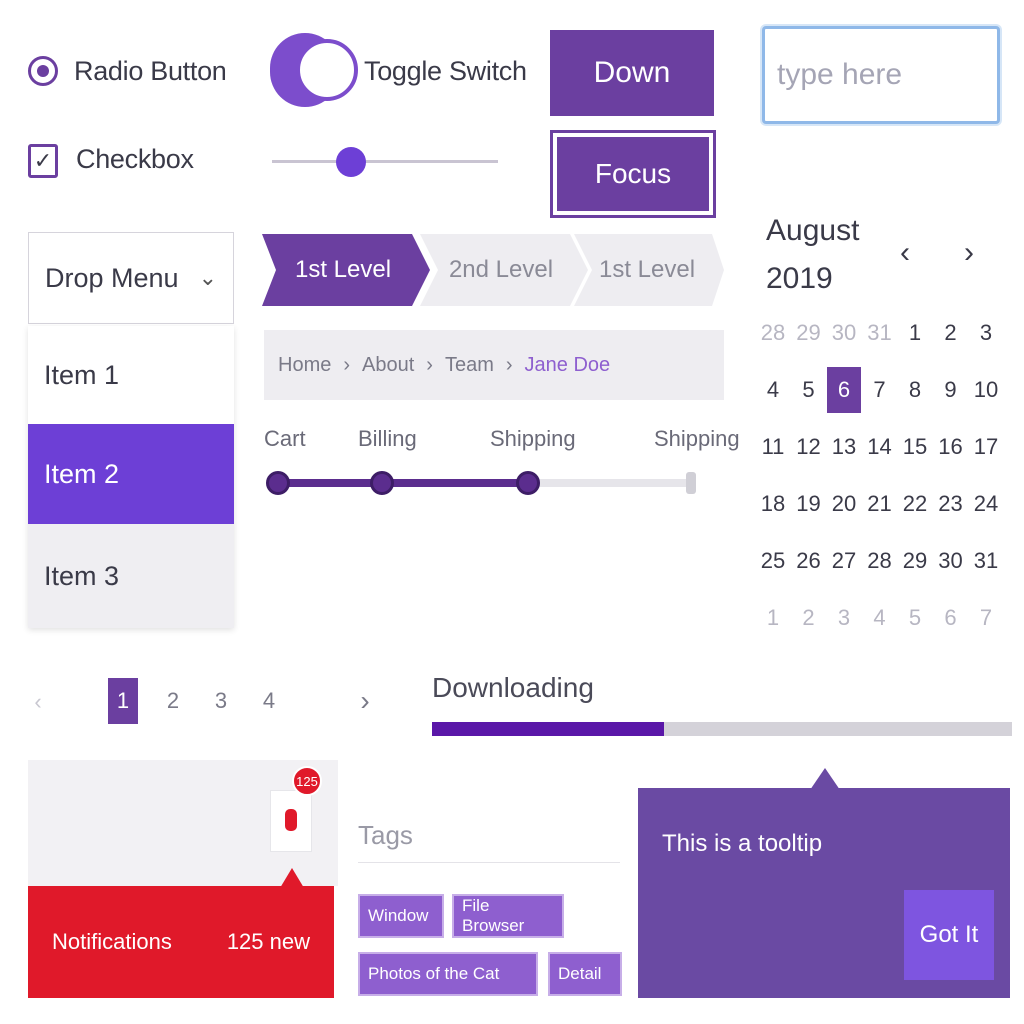  I want to click on calendar-day: 8, so click(915, 390).